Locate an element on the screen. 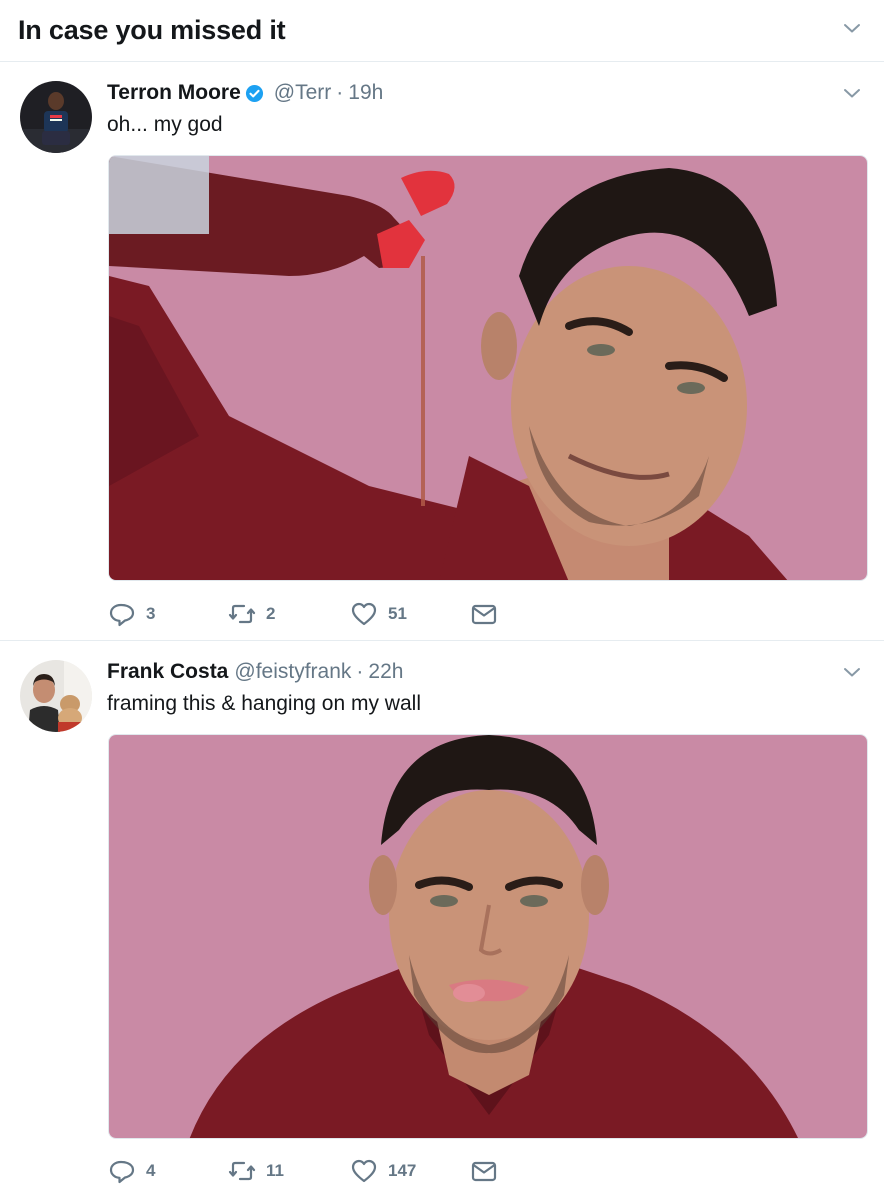  retweet-count: 2 is located at coordinates (271, 613).